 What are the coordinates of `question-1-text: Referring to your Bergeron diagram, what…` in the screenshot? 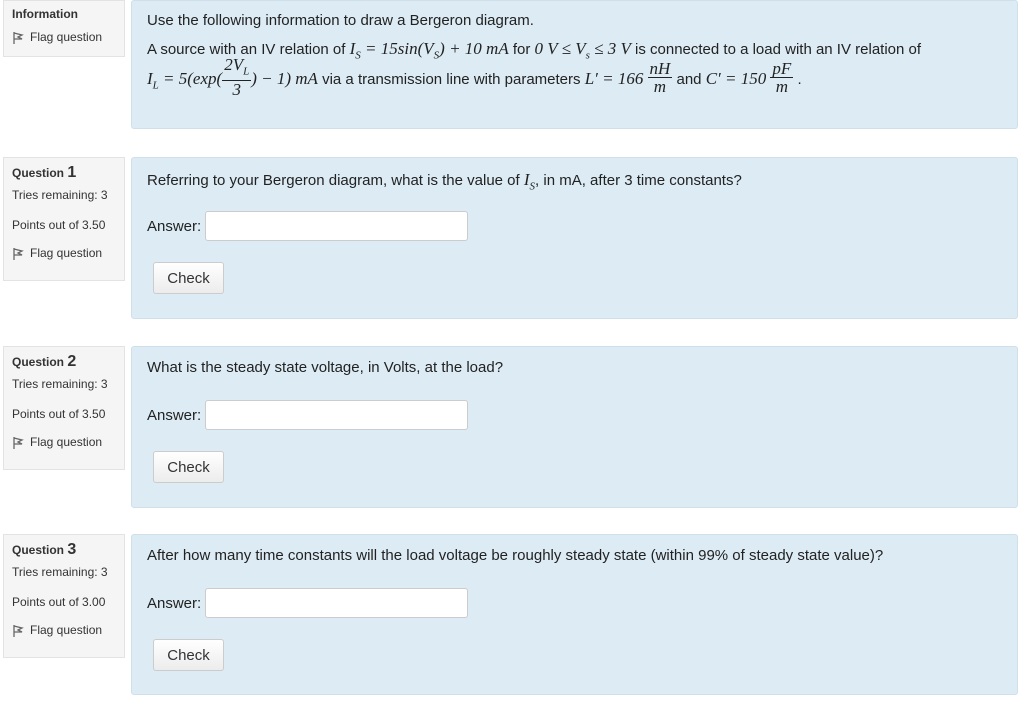 It's located at (444, 181).